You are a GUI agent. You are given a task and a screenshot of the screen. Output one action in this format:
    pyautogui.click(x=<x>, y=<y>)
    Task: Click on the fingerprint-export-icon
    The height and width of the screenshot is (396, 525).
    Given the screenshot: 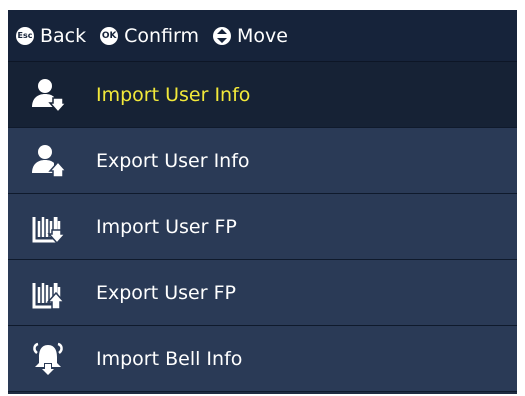 What is the action you would take?
    pyautogui.click(x=48, y=293)
    